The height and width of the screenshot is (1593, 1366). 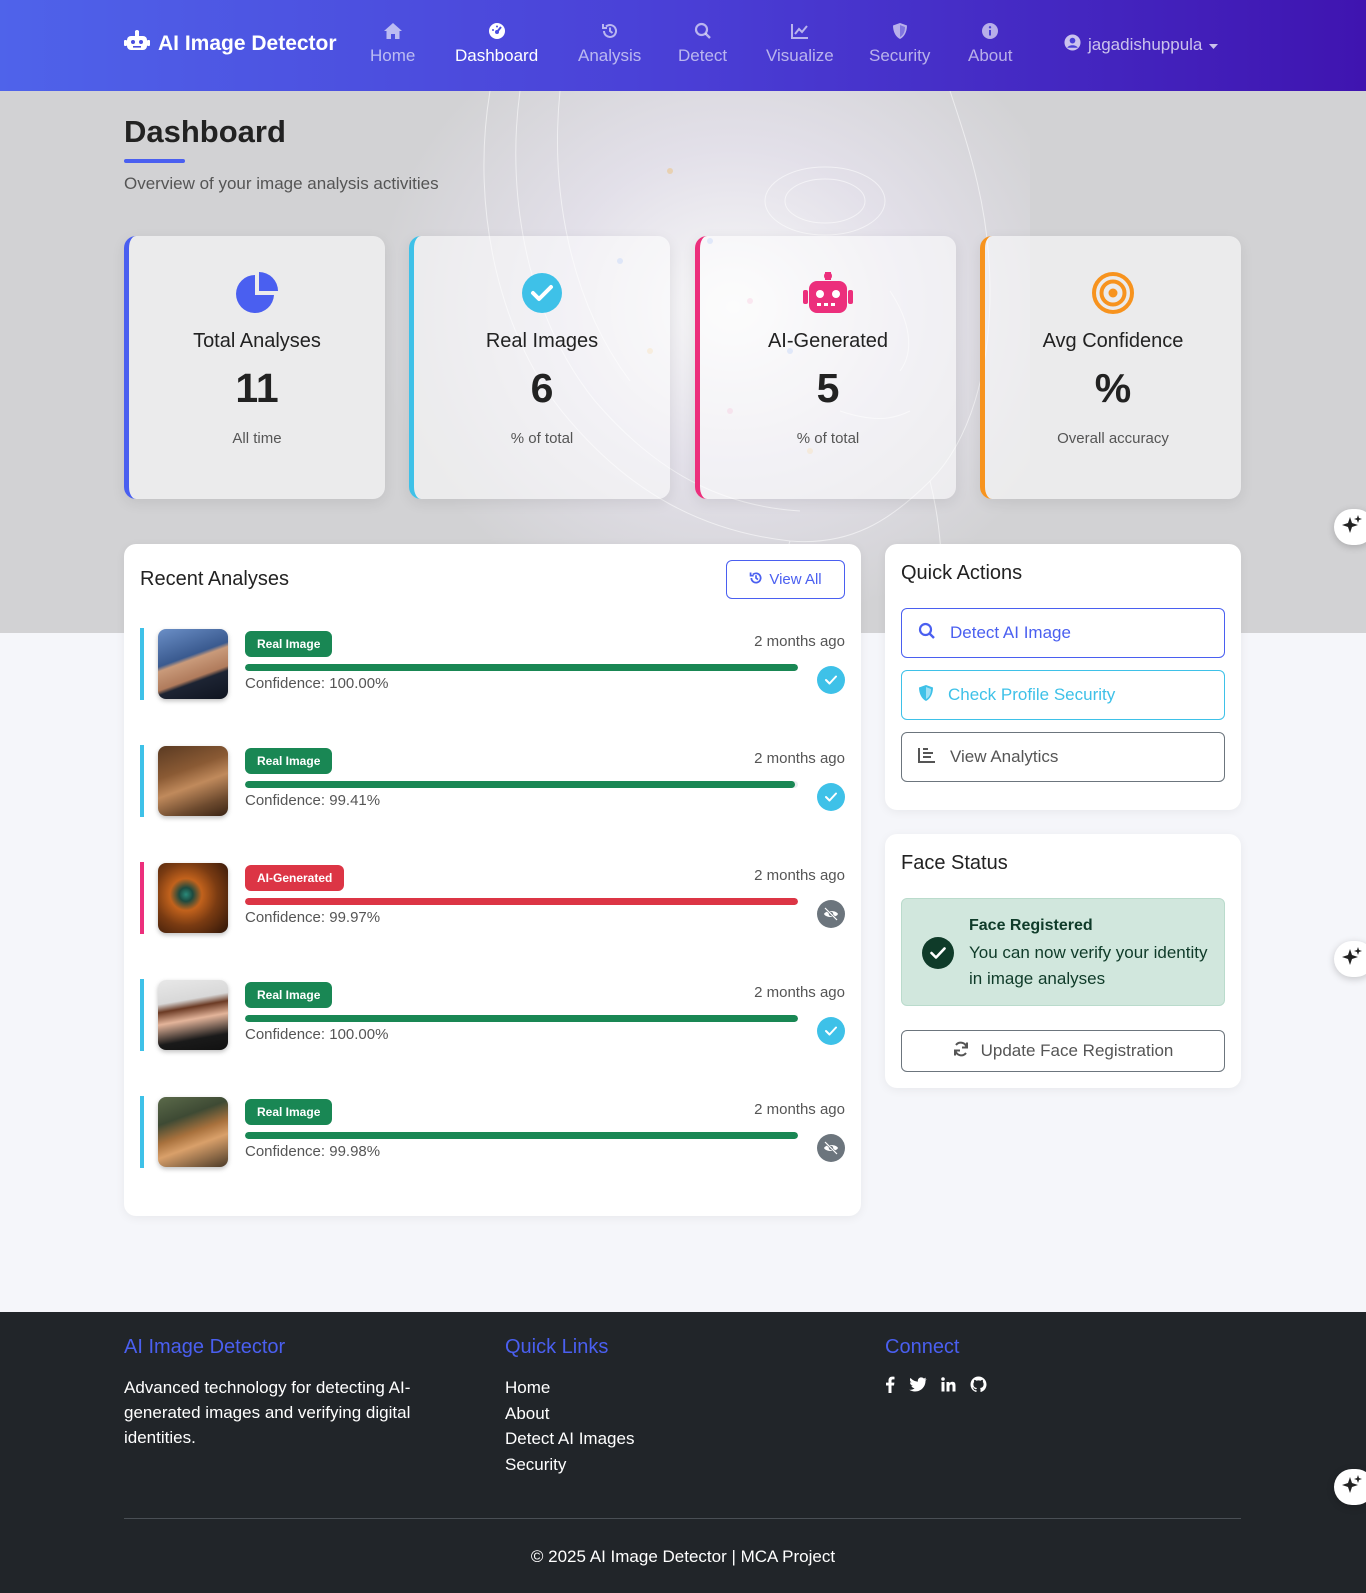 I want to click on analysis-row: Real Image 2 months ago Confidence: 99.98%, so click(x=492, y=1132).